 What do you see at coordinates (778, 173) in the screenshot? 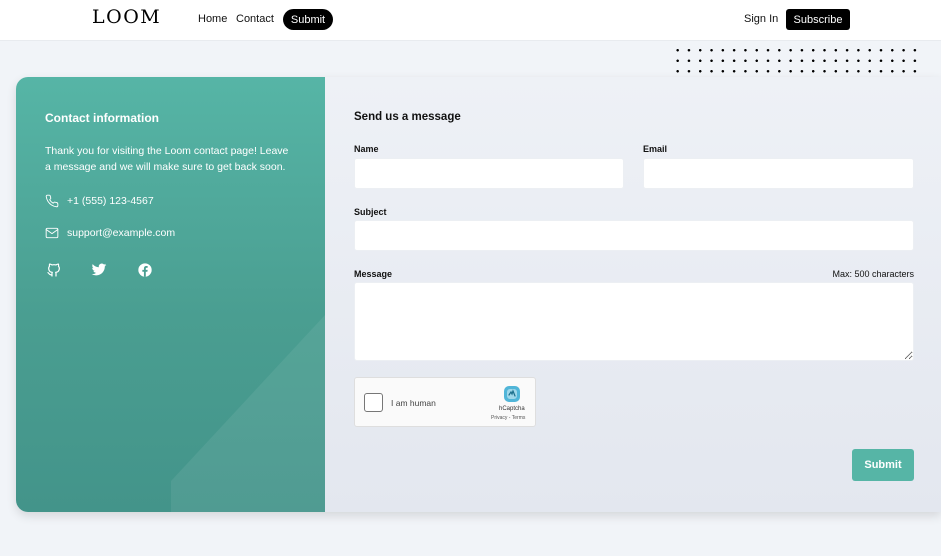
I see `email-field` at bounding box center [778, 173].